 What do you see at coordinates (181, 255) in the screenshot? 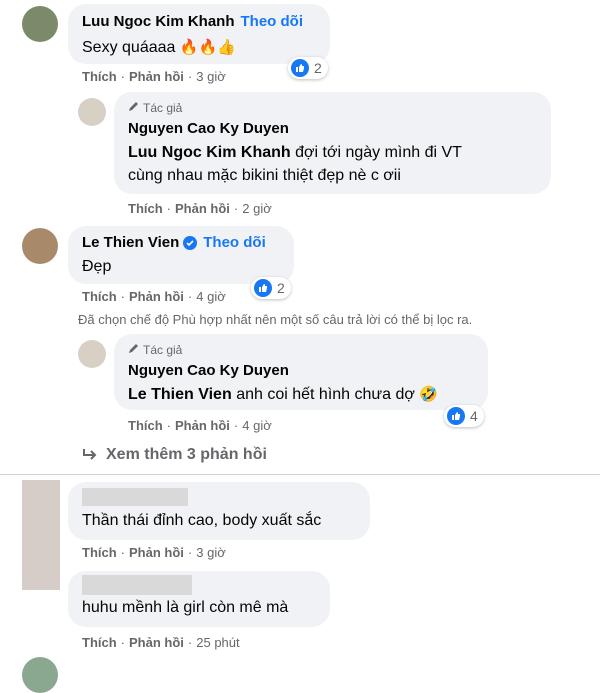
I see `comment-bubble: Le Thien Vien Theo dõi Đẹp` at bounding box center [181, 255].